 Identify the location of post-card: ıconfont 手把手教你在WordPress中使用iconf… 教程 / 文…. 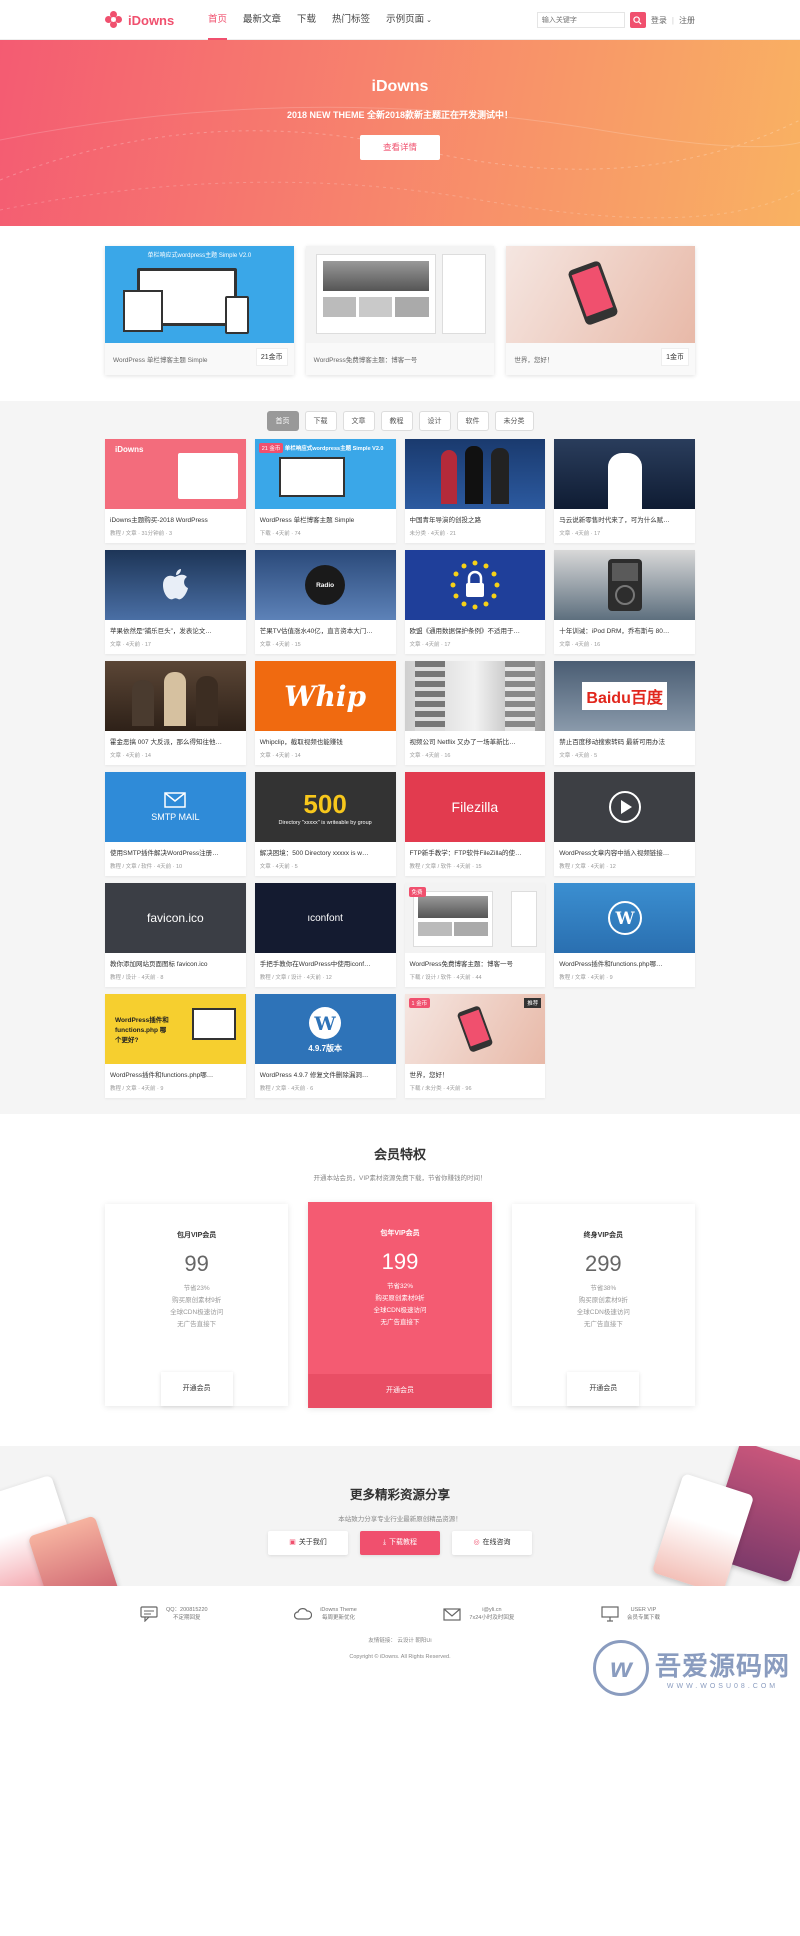
(325, 935).